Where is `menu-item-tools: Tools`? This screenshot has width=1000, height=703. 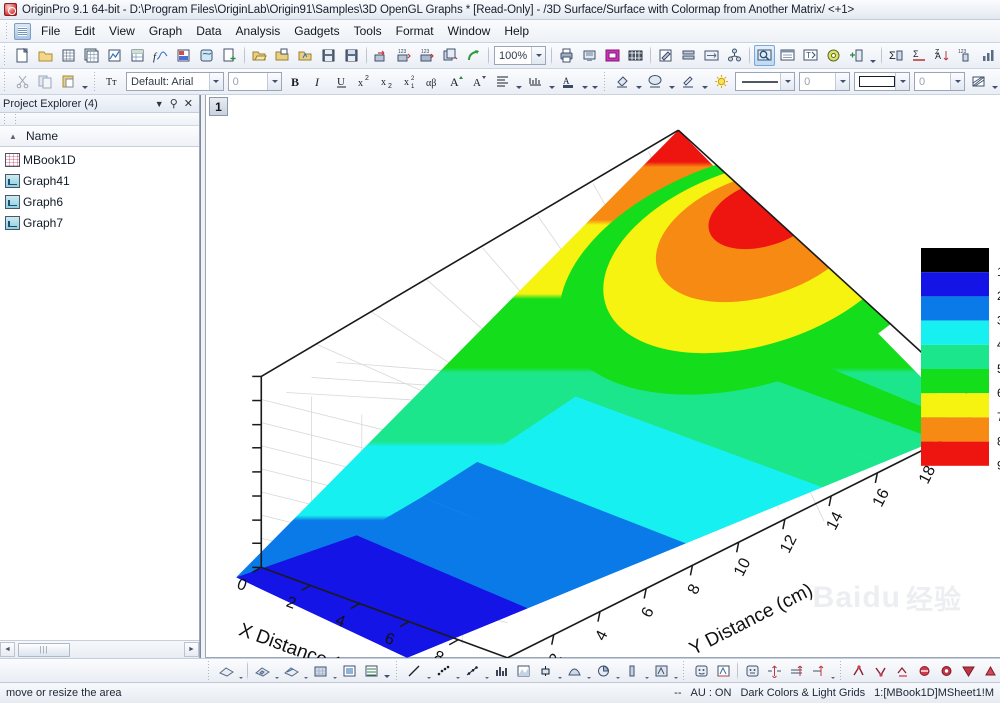 menu-item-tools: Tools is located at coordinates (368, 31).